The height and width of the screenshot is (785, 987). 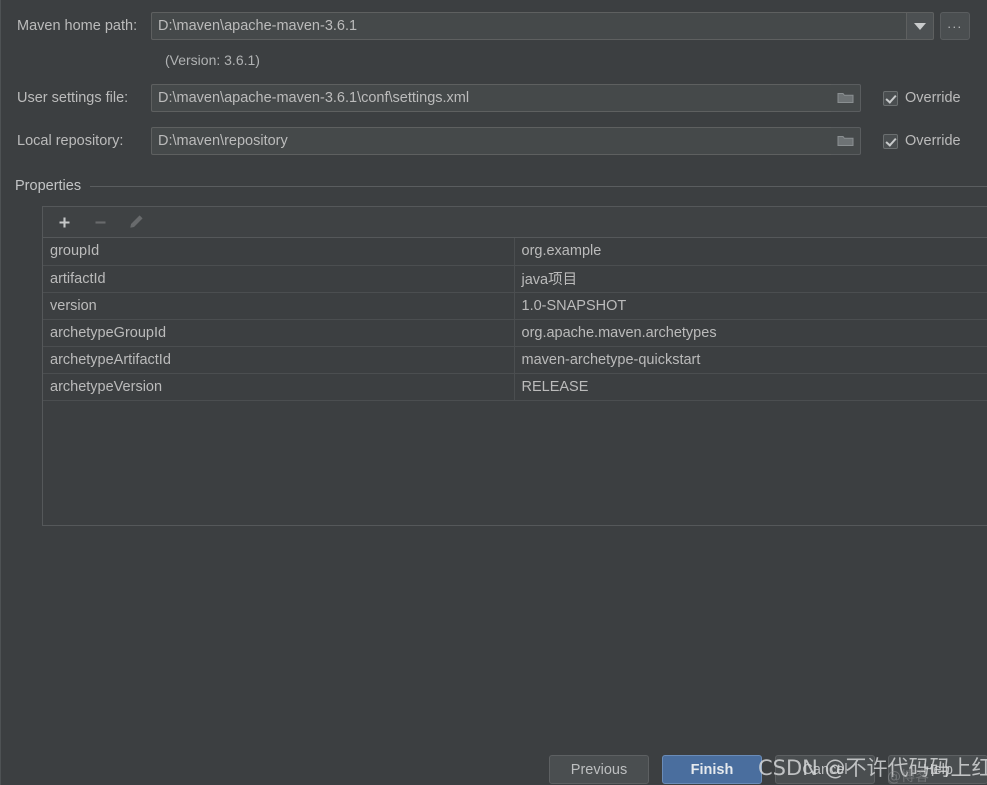 I want to click on add-property-button, so click(x=64, y=222).